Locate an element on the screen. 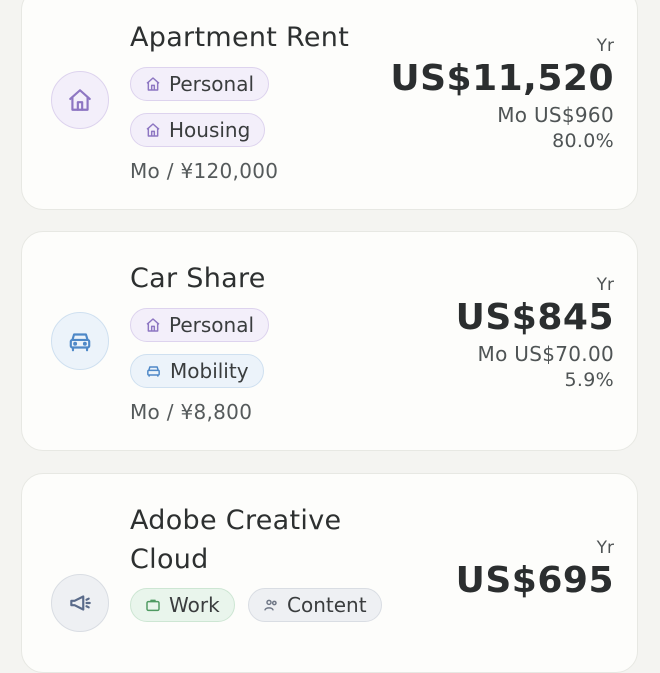  tag-label: Content is located at coordinates (327, 605).